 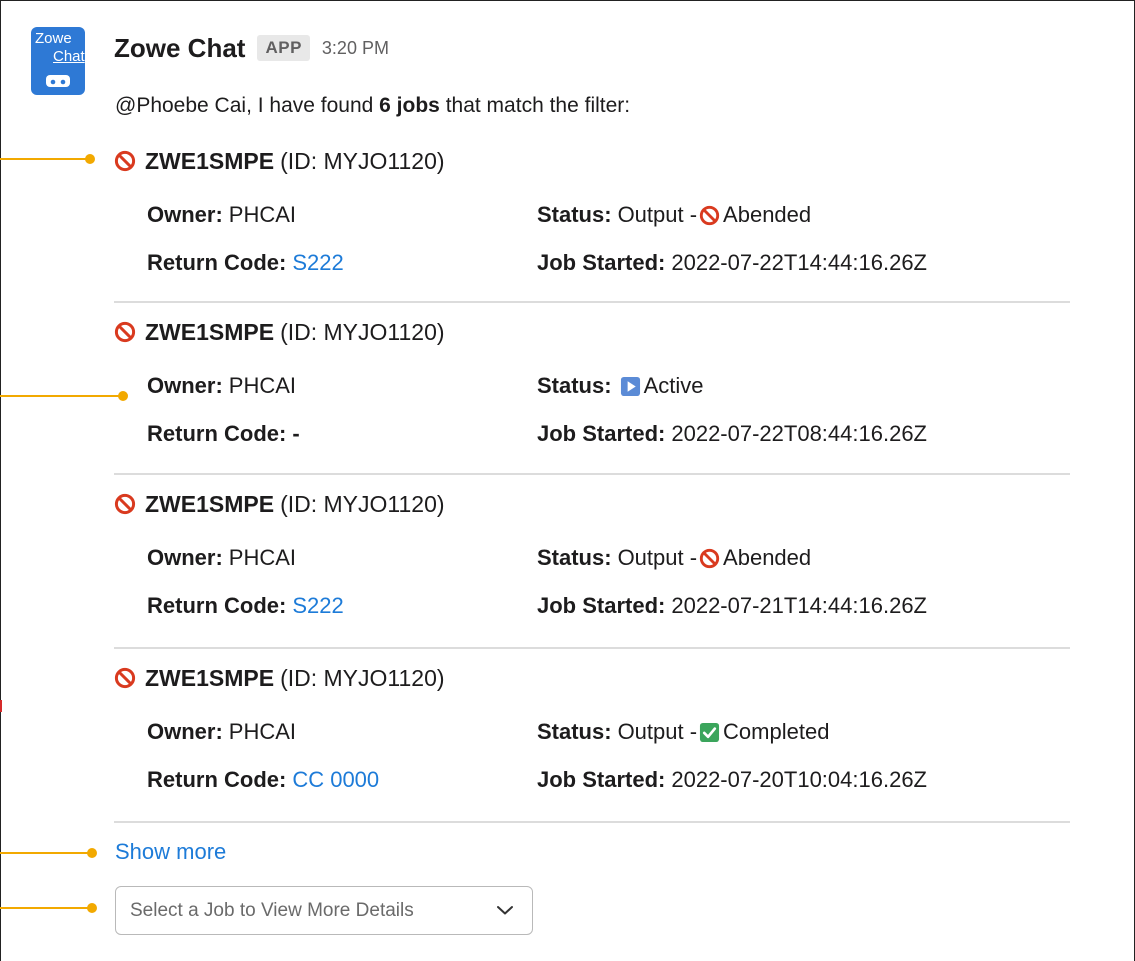 I want to click on job-started-value: 2022-07-21T14:44:16.26Z, so click(x=799, y=605).